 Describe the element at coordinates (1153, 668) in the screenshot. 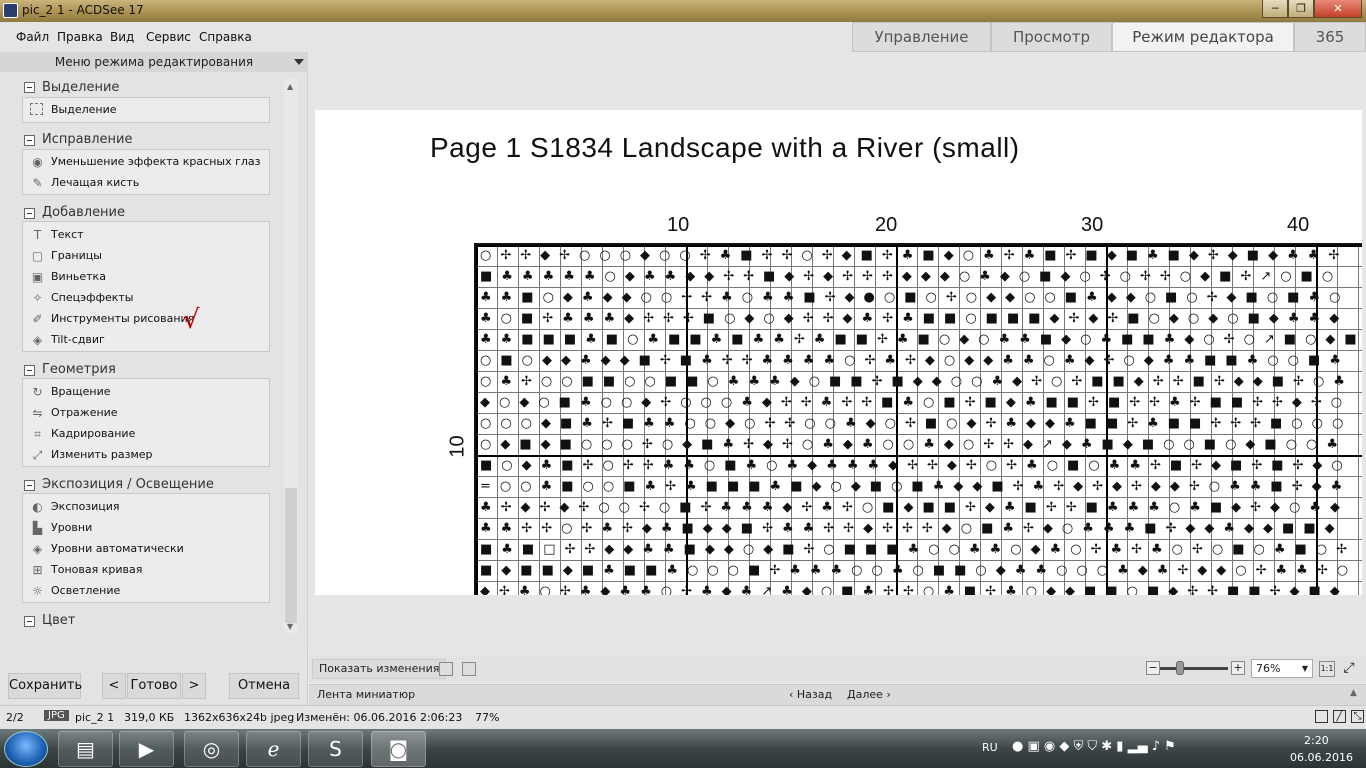

I see `zoom-out-button: −` at that location.